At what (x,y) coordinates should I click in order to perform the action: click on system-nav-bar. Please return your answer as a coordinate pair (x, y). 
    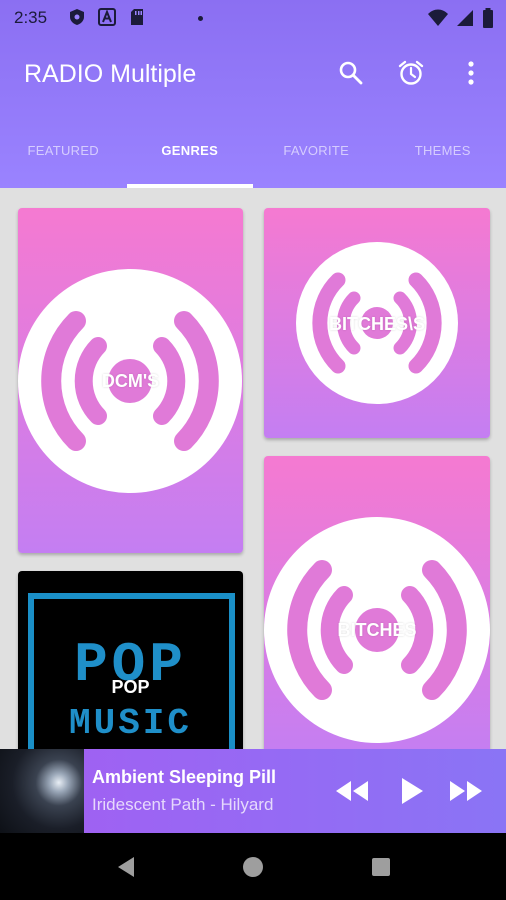
    Looking at the image, I should click on (253, 866).